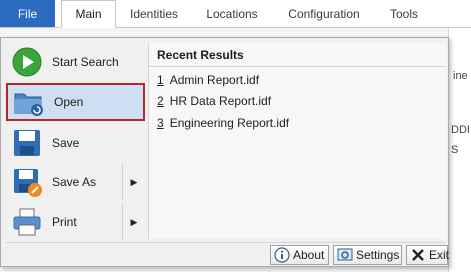 Image resolution: width=471 pixels, height=272 pixels. Describe the element at coordinates (200, 55) in the screenshot. I see `recent-results-title: Recent Results` at that location.